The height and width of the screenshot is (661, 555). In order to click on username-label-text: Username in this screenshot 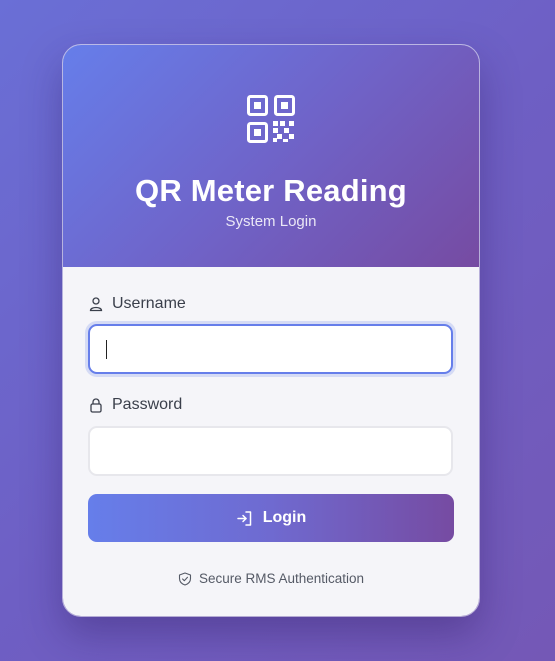, I will do `click(149, 303)`.